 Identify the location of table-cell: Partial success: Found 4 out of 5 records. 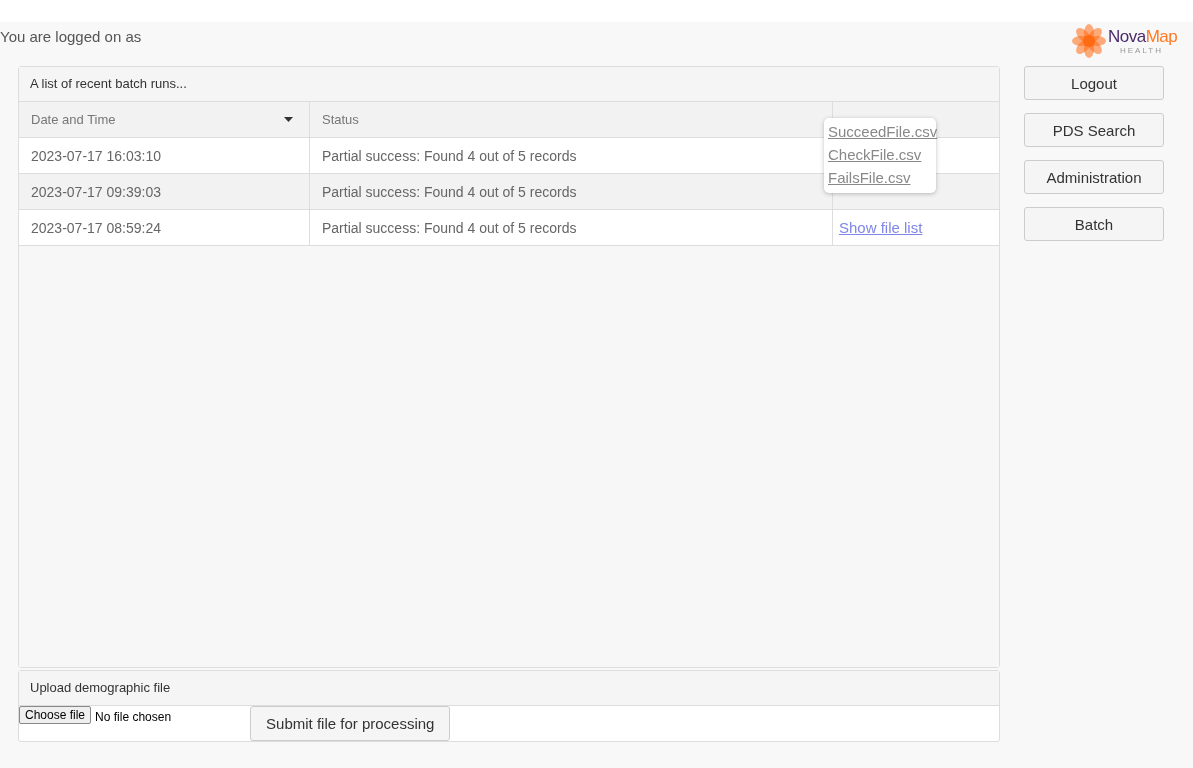
(571, 227).